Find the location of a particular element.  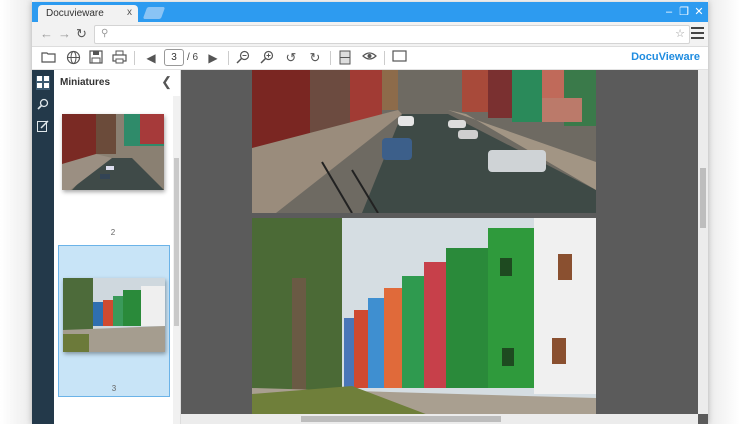

forward-button: → is located at coordinates (64, 34).